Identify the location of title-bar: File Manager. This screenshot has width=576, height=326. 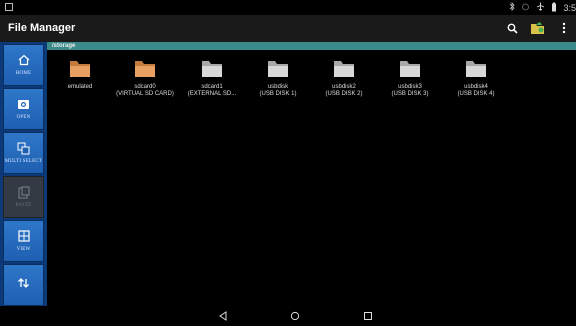
(288, 28).